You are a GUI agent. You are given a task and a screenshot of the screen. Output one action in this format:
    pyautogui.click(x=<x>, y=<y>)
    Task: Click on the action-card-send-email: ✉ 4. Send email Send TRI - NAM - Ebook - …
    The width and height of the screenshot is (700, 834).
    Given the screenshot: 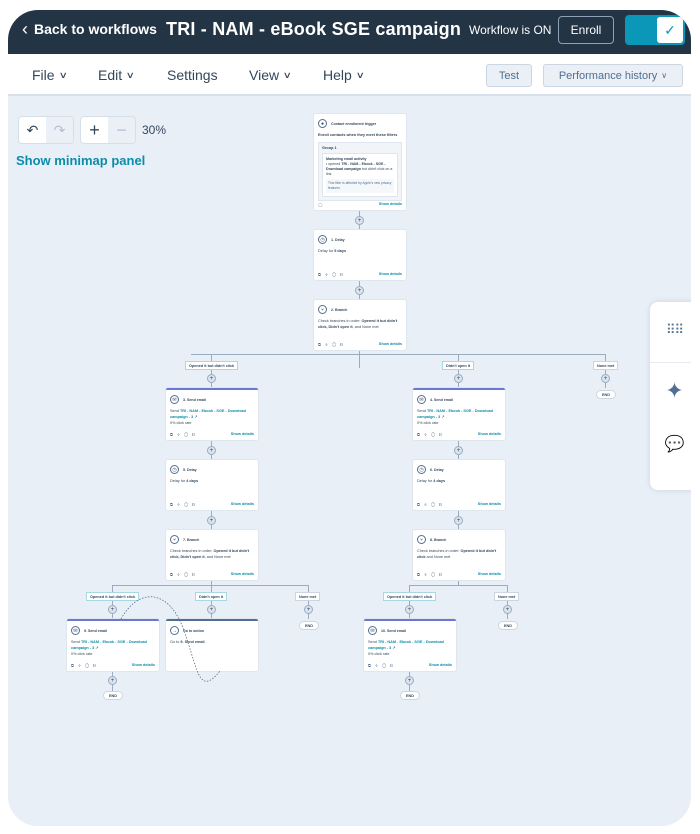 What is the action you would take?
    pyautogui.click(x=459, y=414)
    